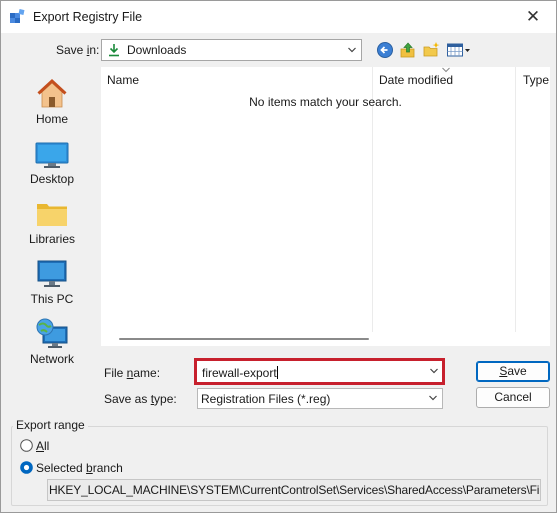 The image size is (557, 513). Describe the element at coordinates (52, 299) in the screenshot. I see `place-label: This PC` at that location.